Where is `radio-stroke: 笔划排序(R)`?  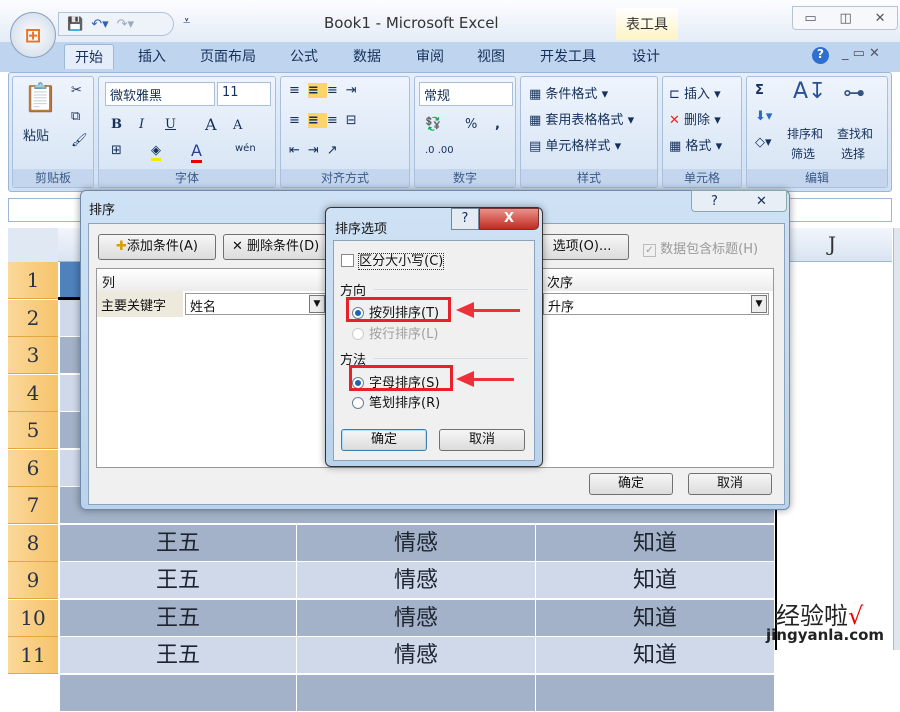 radio-stroke: 笔划排序(R) is located at coordinates (396, 401).